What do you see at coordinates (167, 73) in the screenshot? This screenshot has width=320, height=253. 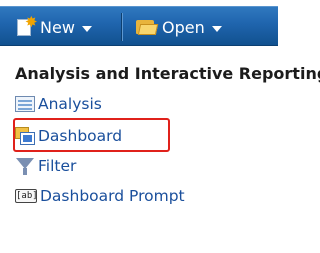 I see `section-heading: Analysis and Interactive Reporting` at bounding box center [167, 73].